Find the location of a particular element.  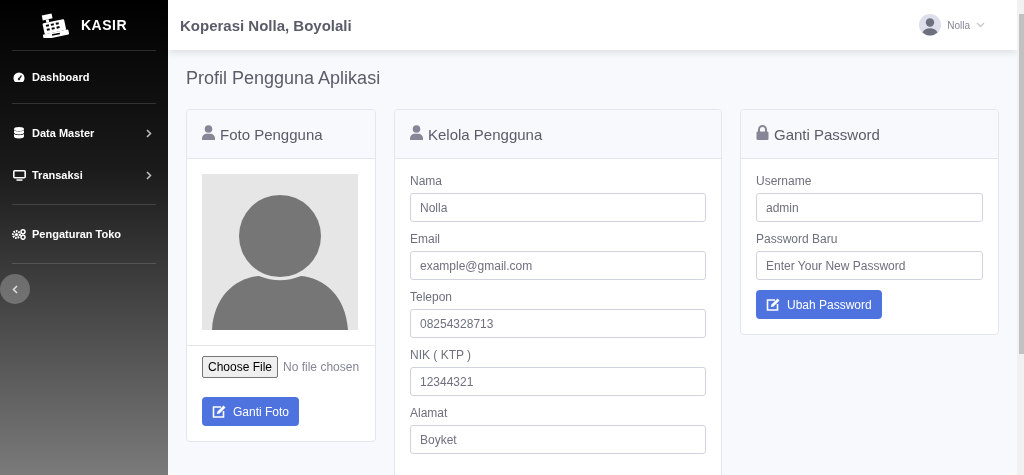

profile-placeholder-icon is located at coordinates (280, 252).